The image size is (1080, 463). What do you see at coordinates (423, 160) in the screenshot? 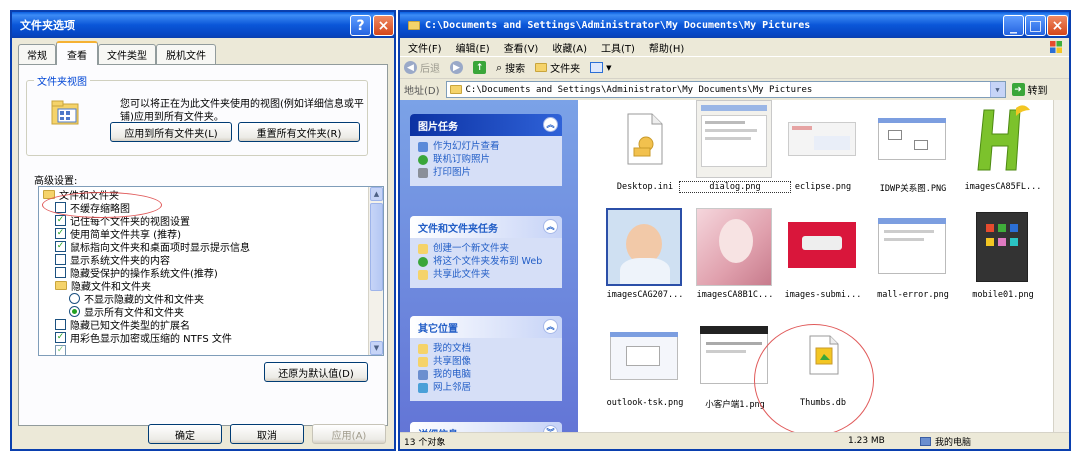
I see `globe-icon` at bounding box center [423, 160].